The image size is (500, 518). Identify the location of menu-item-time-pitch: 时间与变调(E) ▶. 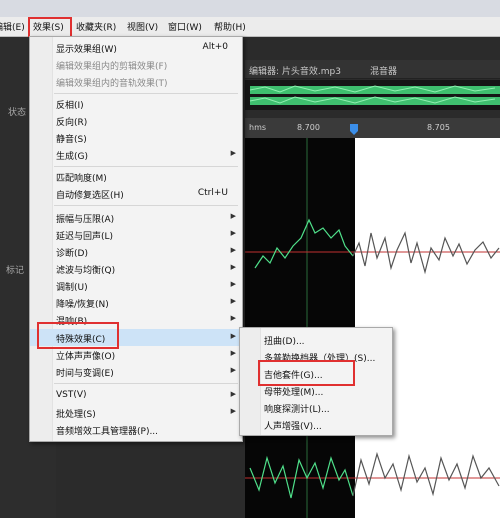
(136, 371).